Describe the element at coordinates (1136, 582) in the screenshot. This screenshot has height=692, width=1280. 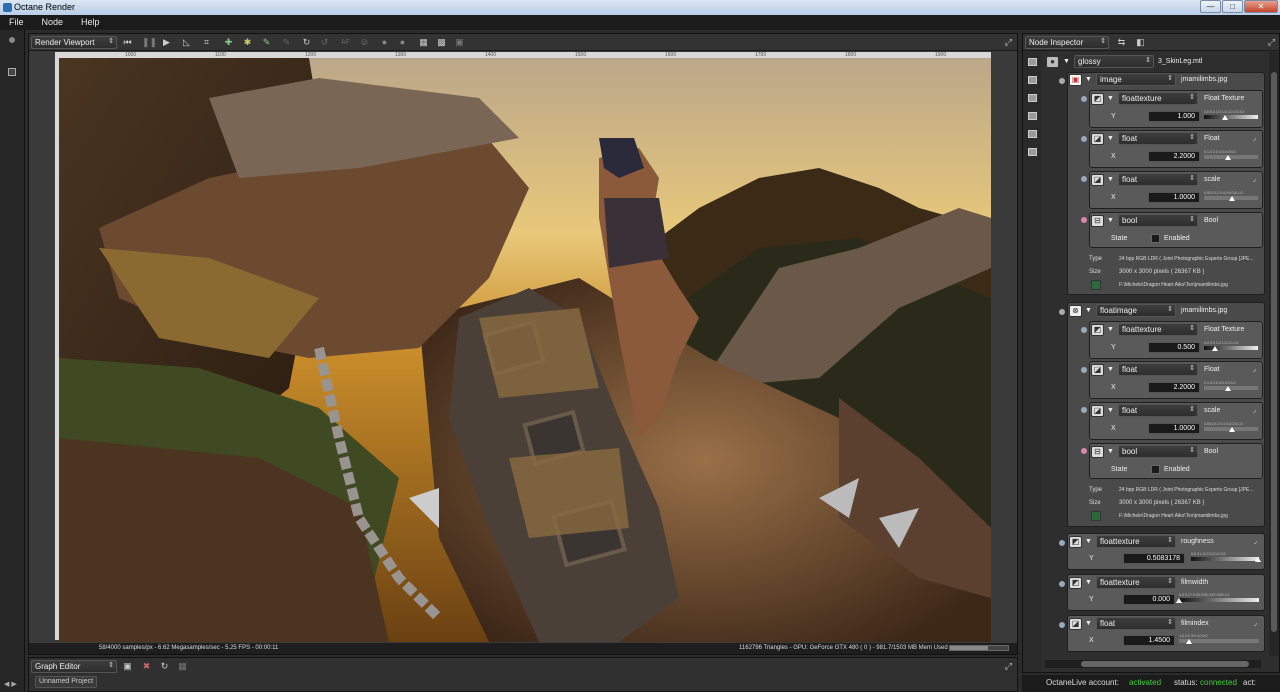
I see `filmwidth-type-select: floattexture ⇕` at that location.